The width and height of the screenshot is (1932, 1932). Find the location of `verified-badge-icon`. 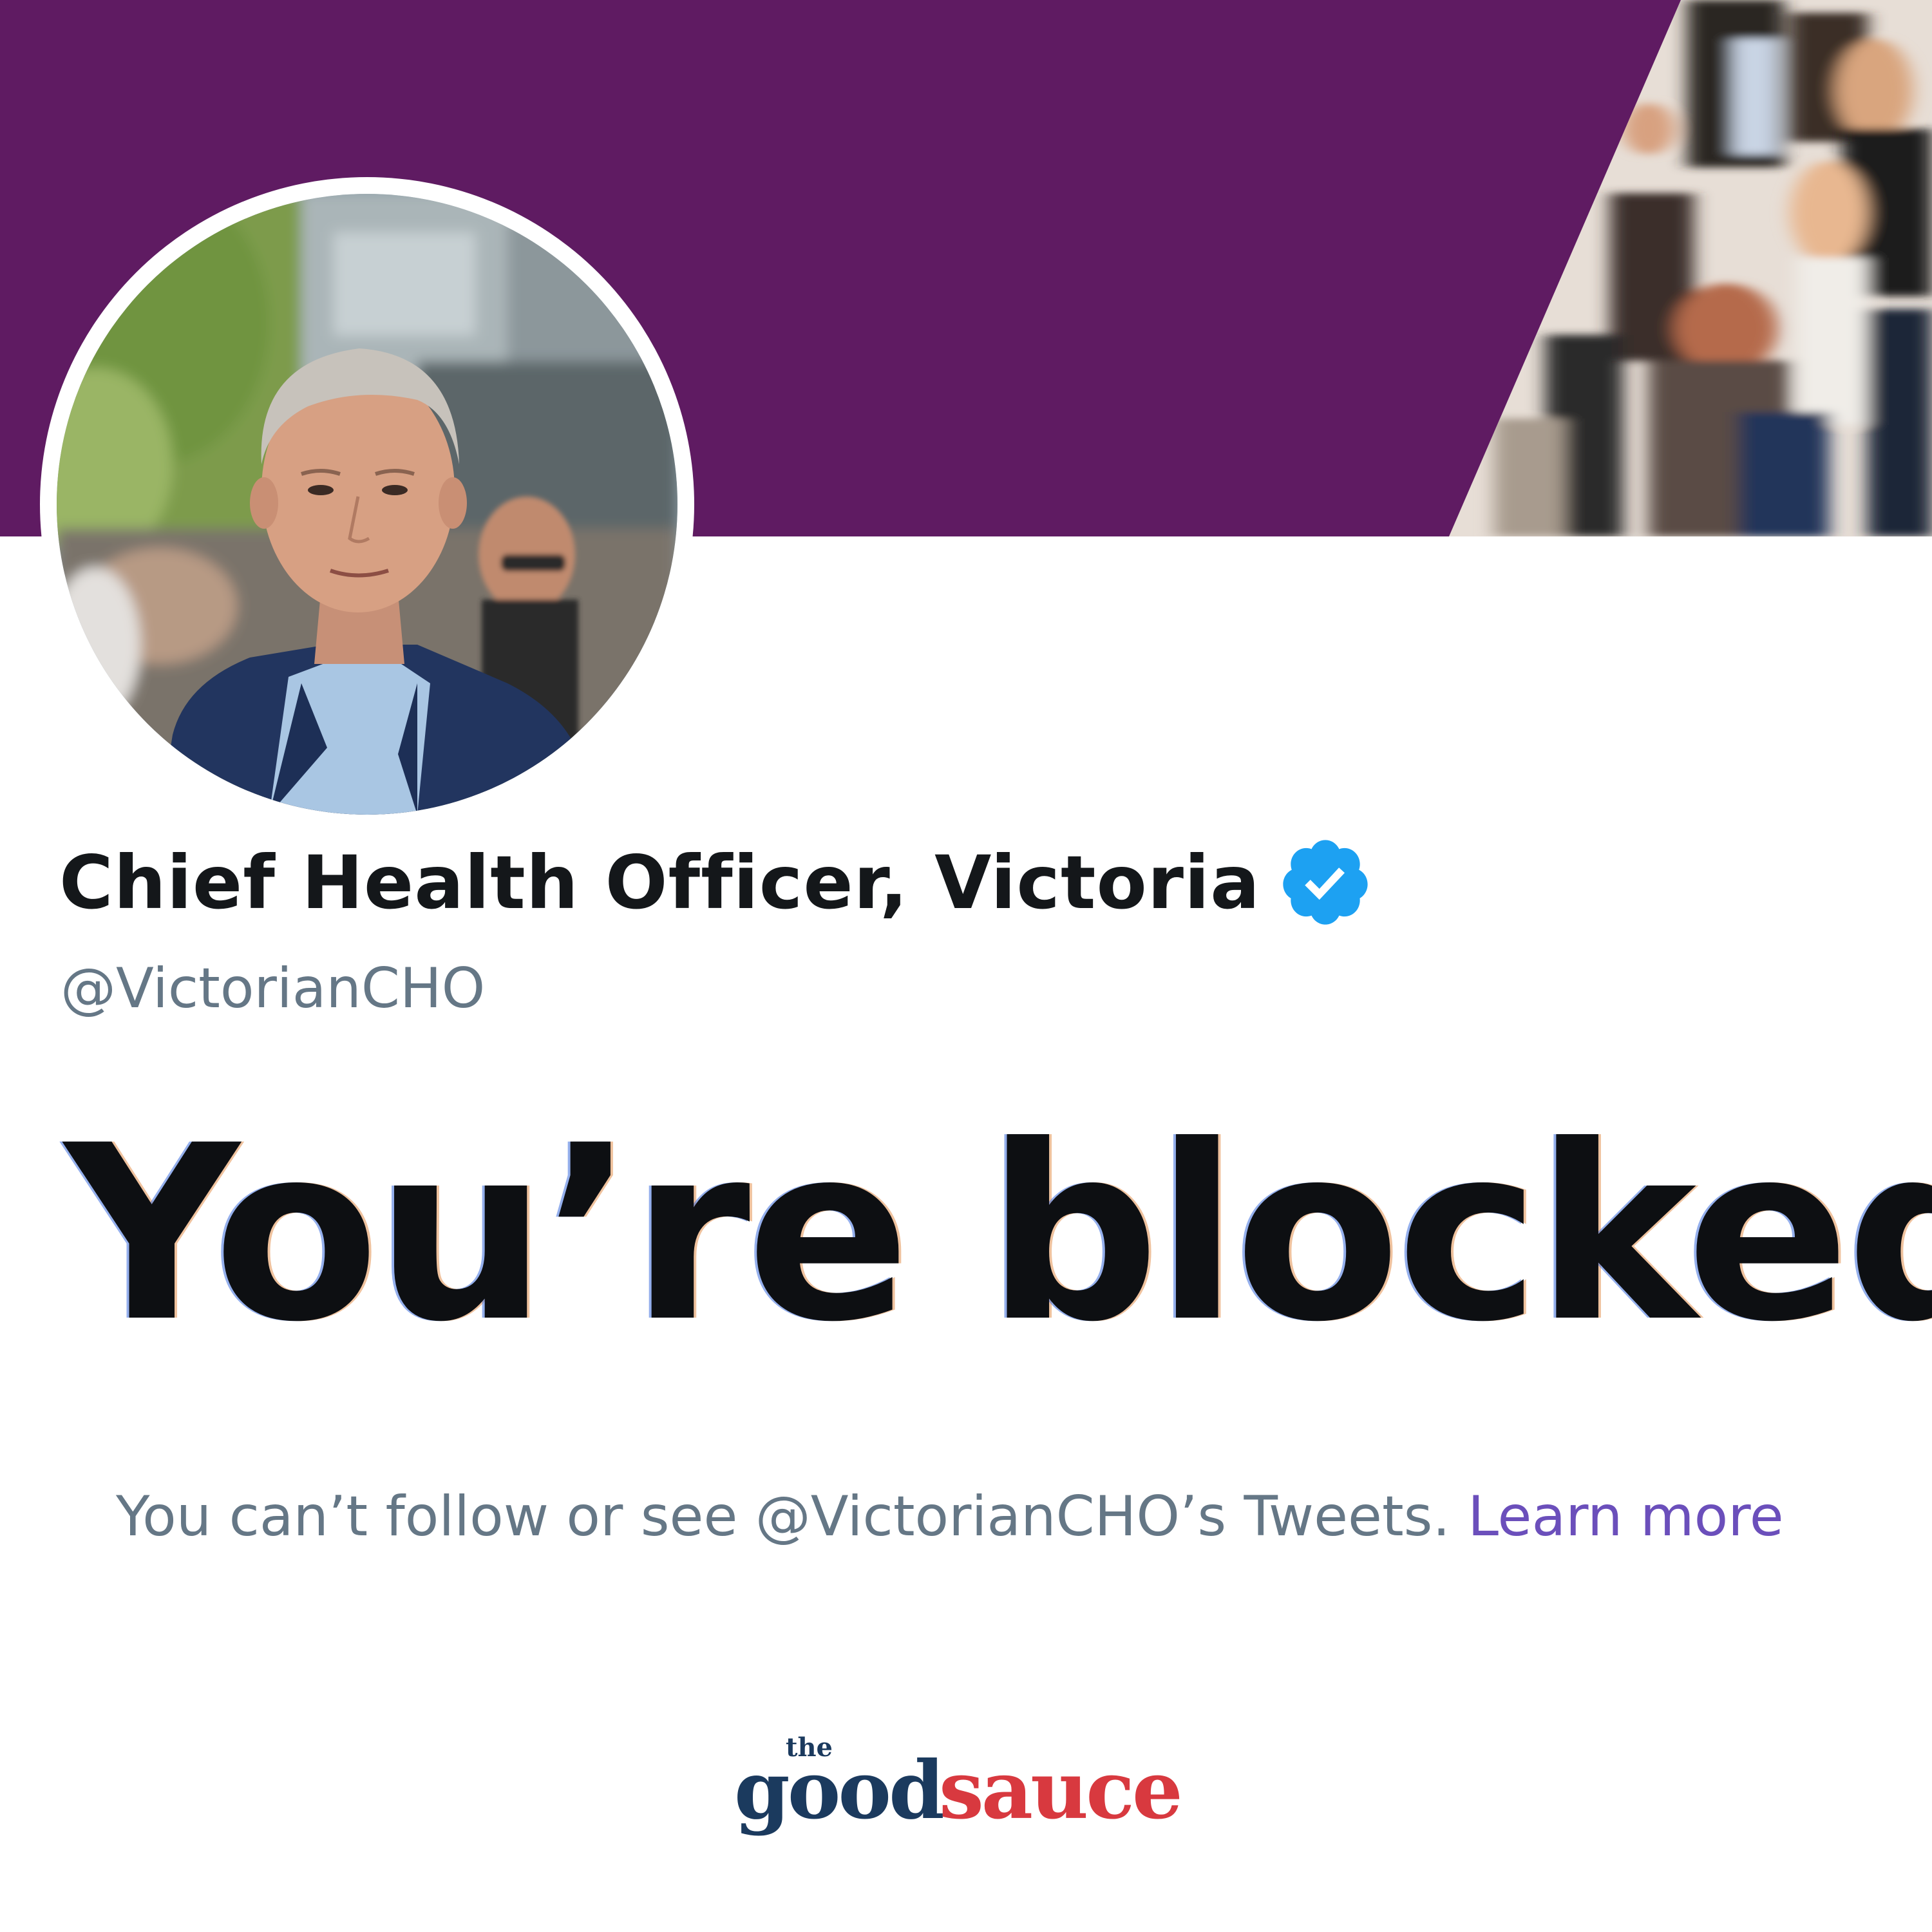

verified-badge-icon is located at coordinates (1325, 882).